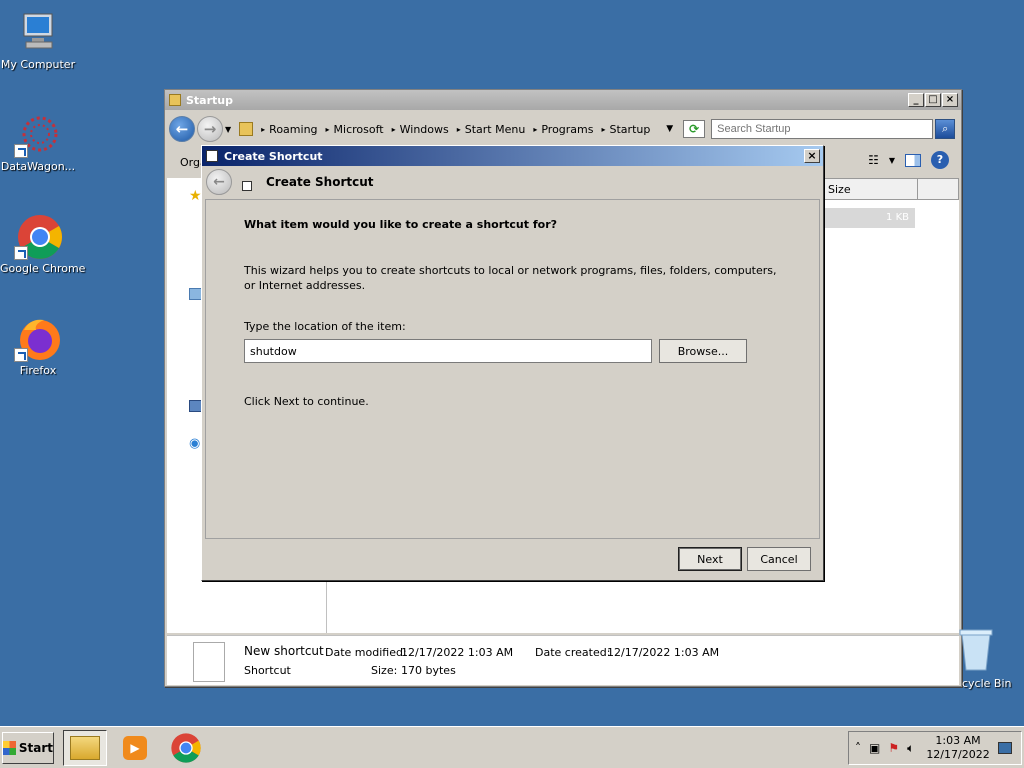 Image resolution: width=1024 pixels, height=768 pixels. Describe the element at coordinates (512, 747) in the screenshot. I see `taskbar: Start ▶ ˄ ▣ ⚑ 🔈︎ 1:03 AM 12/17/2022` at that location.